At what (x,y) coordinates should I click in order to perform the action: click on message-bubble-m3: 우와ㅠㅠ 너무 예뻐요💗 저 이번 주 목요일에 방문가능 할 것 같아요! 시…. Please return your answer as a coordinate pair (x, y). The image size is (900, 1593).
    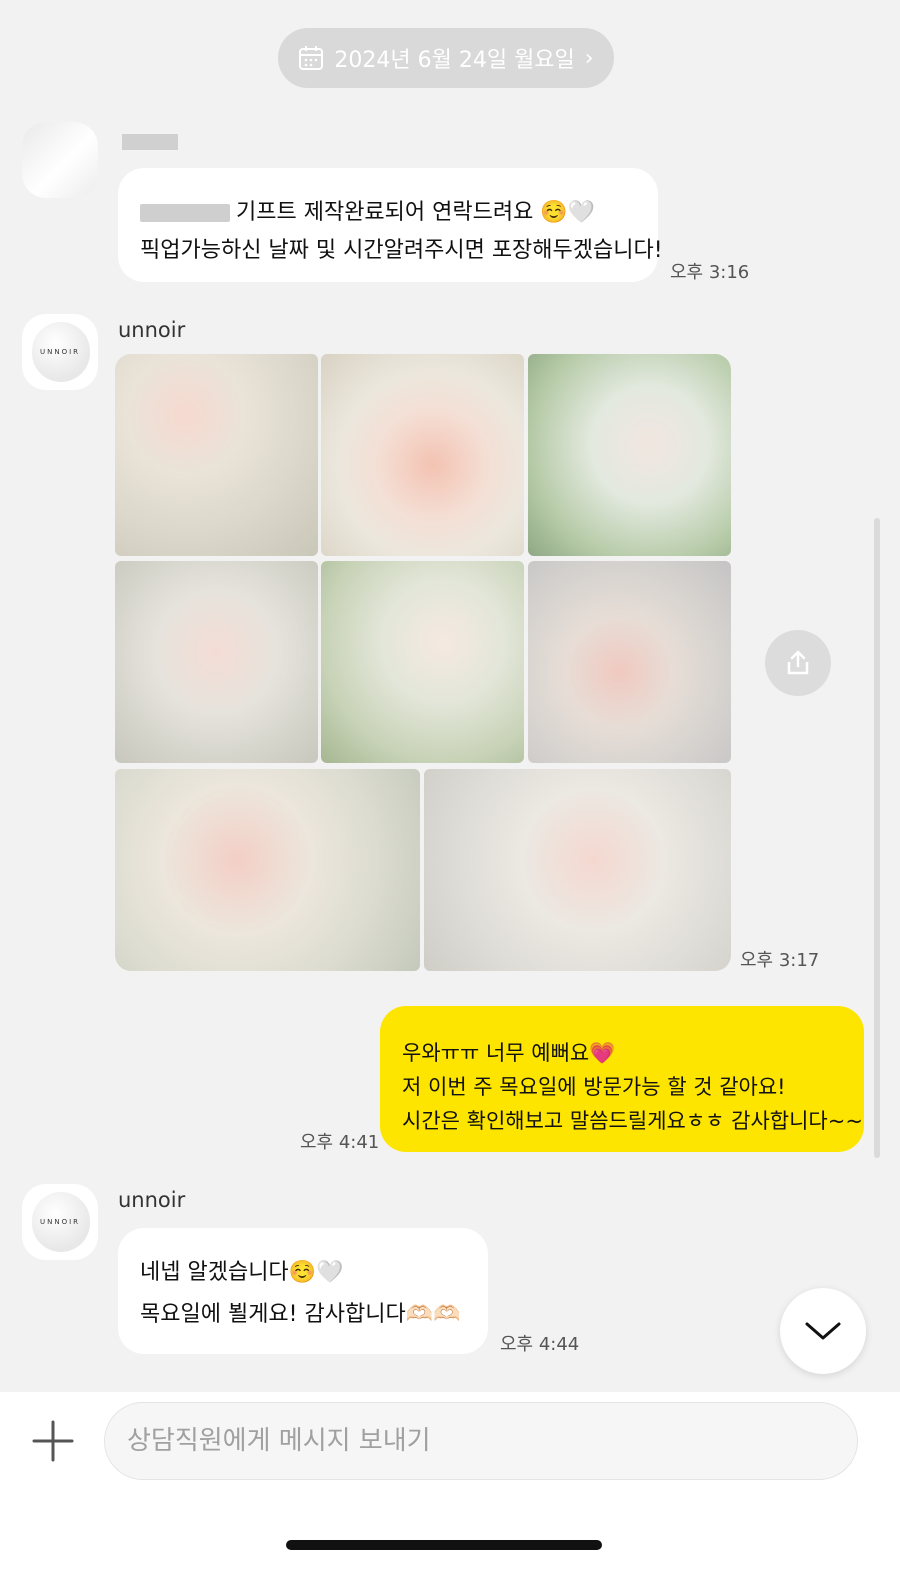
    Looking at the image, I should click on (622, 1079).